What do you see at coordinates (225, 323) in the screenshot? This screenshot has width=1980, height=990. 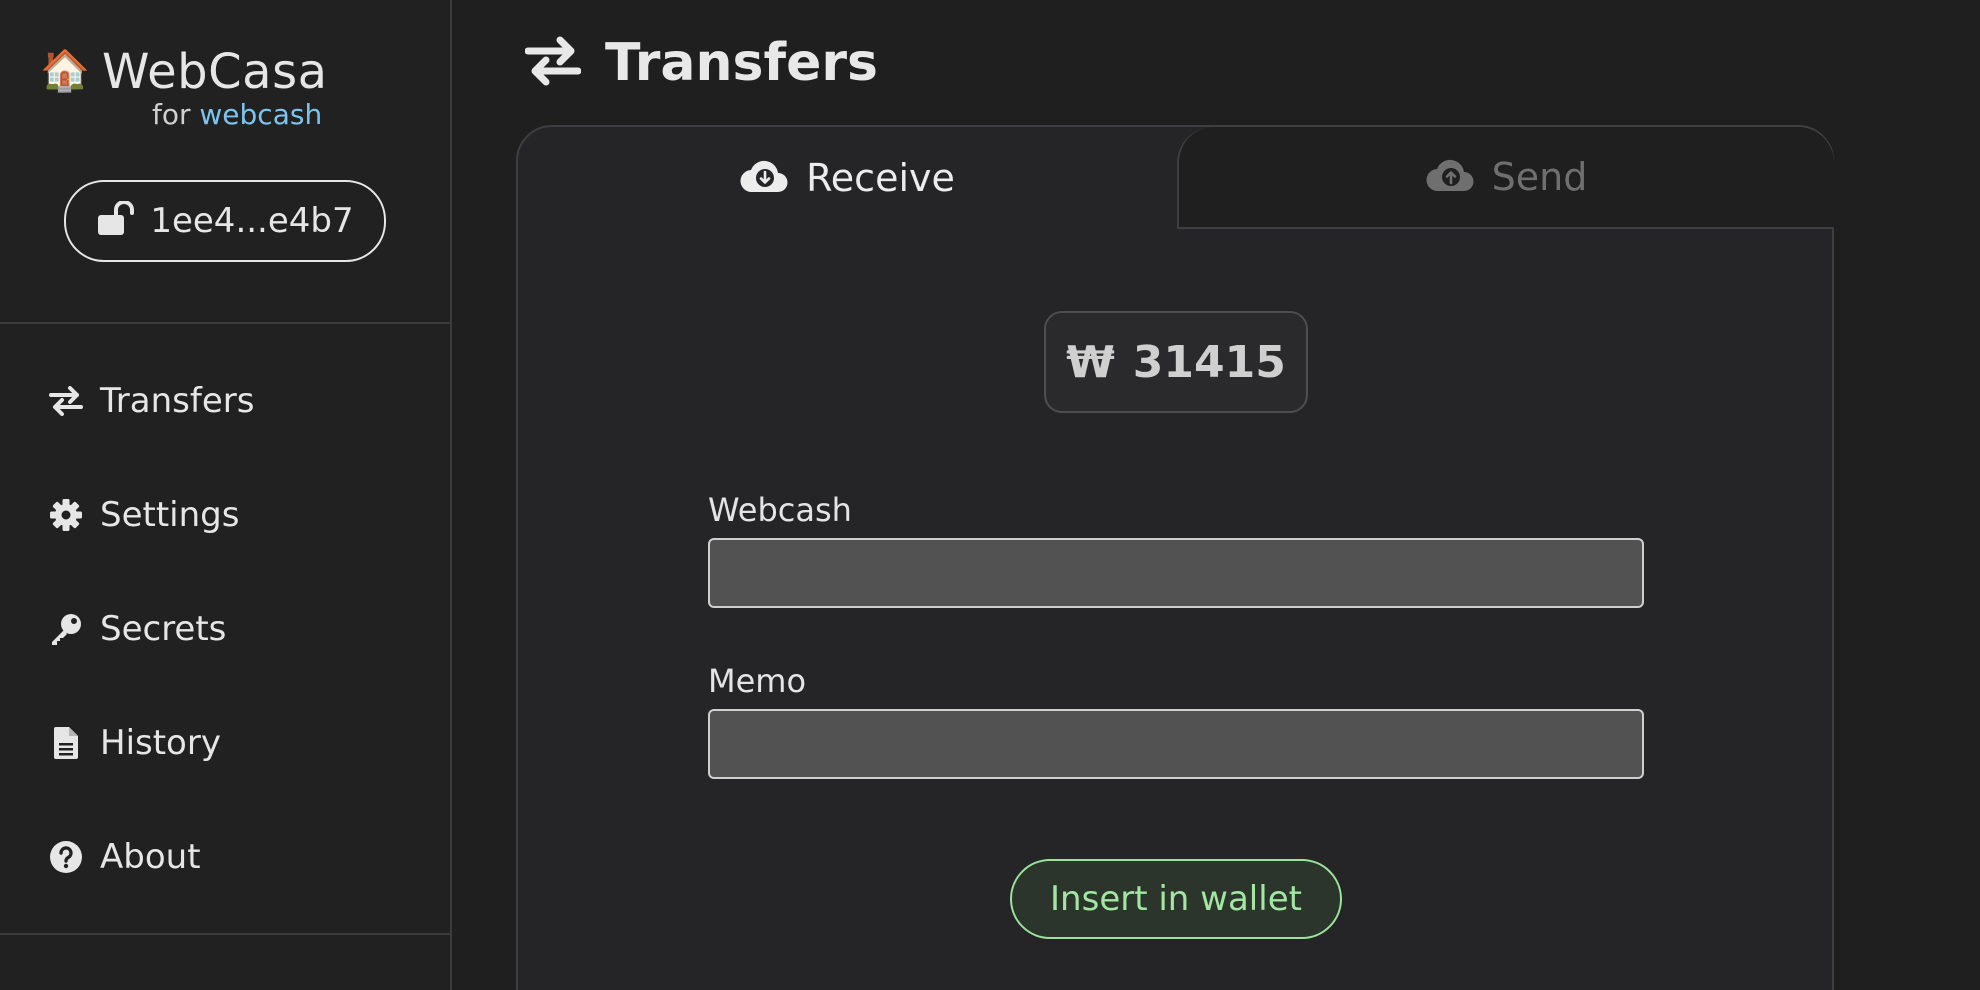 I see `sidebar-divider` at bounding box center [225, 323].